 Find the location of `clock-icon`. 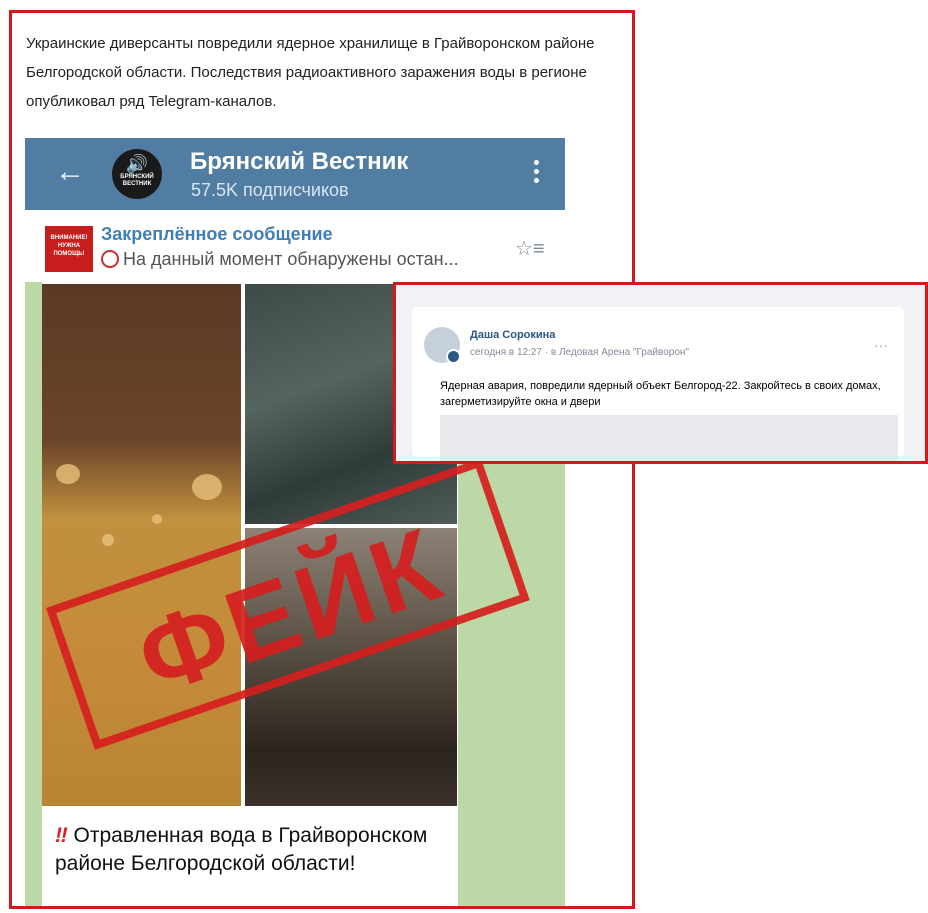

clock-icon is located at coordinates (110, 259).